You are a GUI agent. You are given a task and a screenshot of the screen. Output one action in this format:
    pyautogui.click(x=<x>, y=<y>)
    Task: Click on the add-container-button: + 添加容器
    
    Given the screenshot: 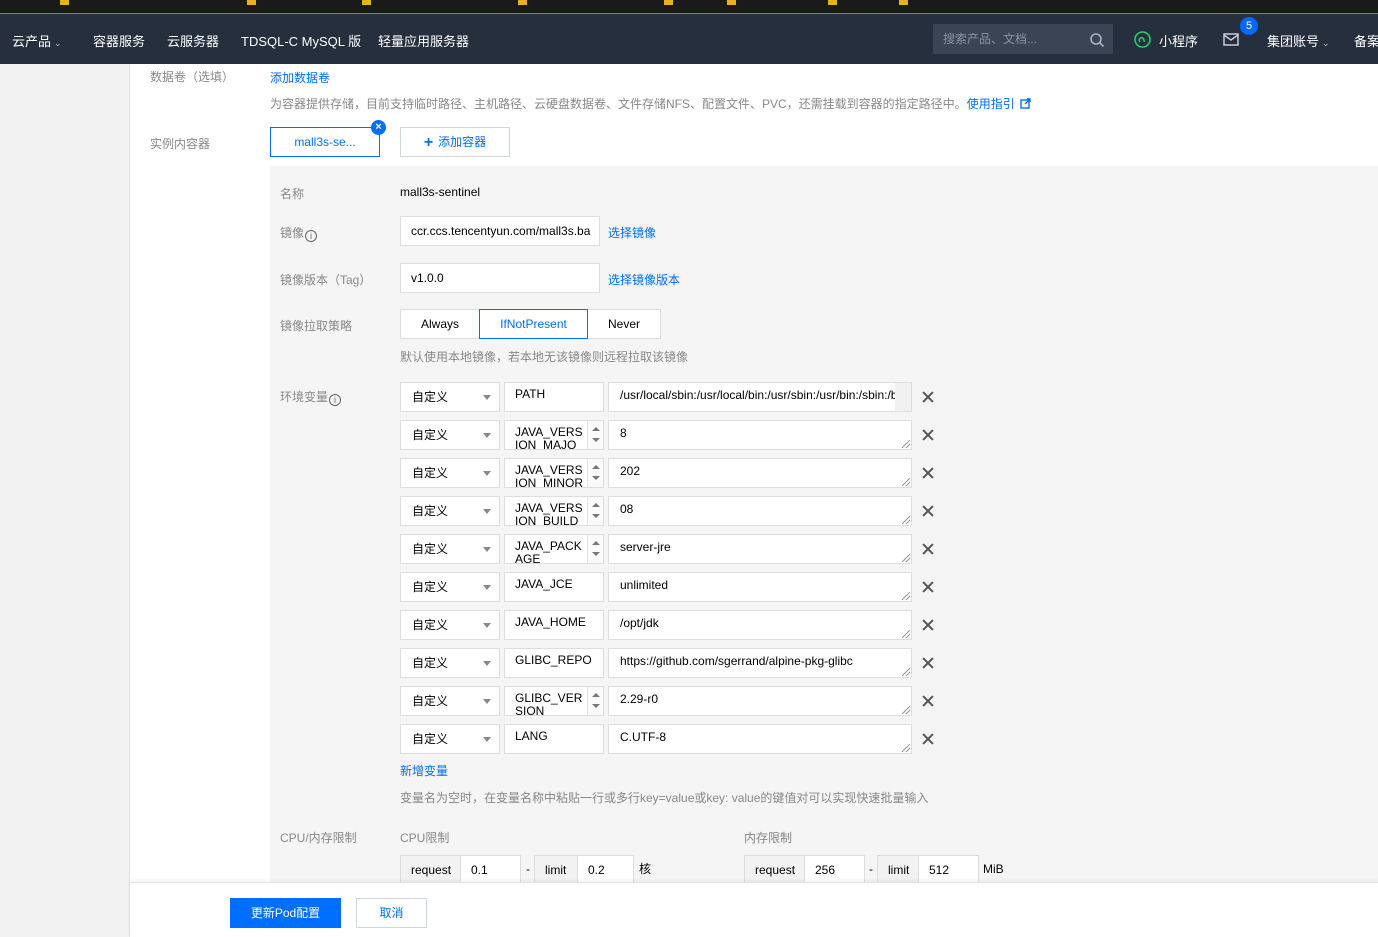 What is the action you would take?
    pyautogui.click(x=455, y=142)
    